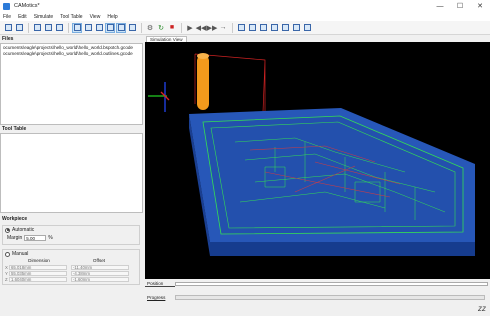  What do you see at coordinates (15, 238) in the screenshot?
I see `margin-label: Margin` at bounding box center [15, 238].